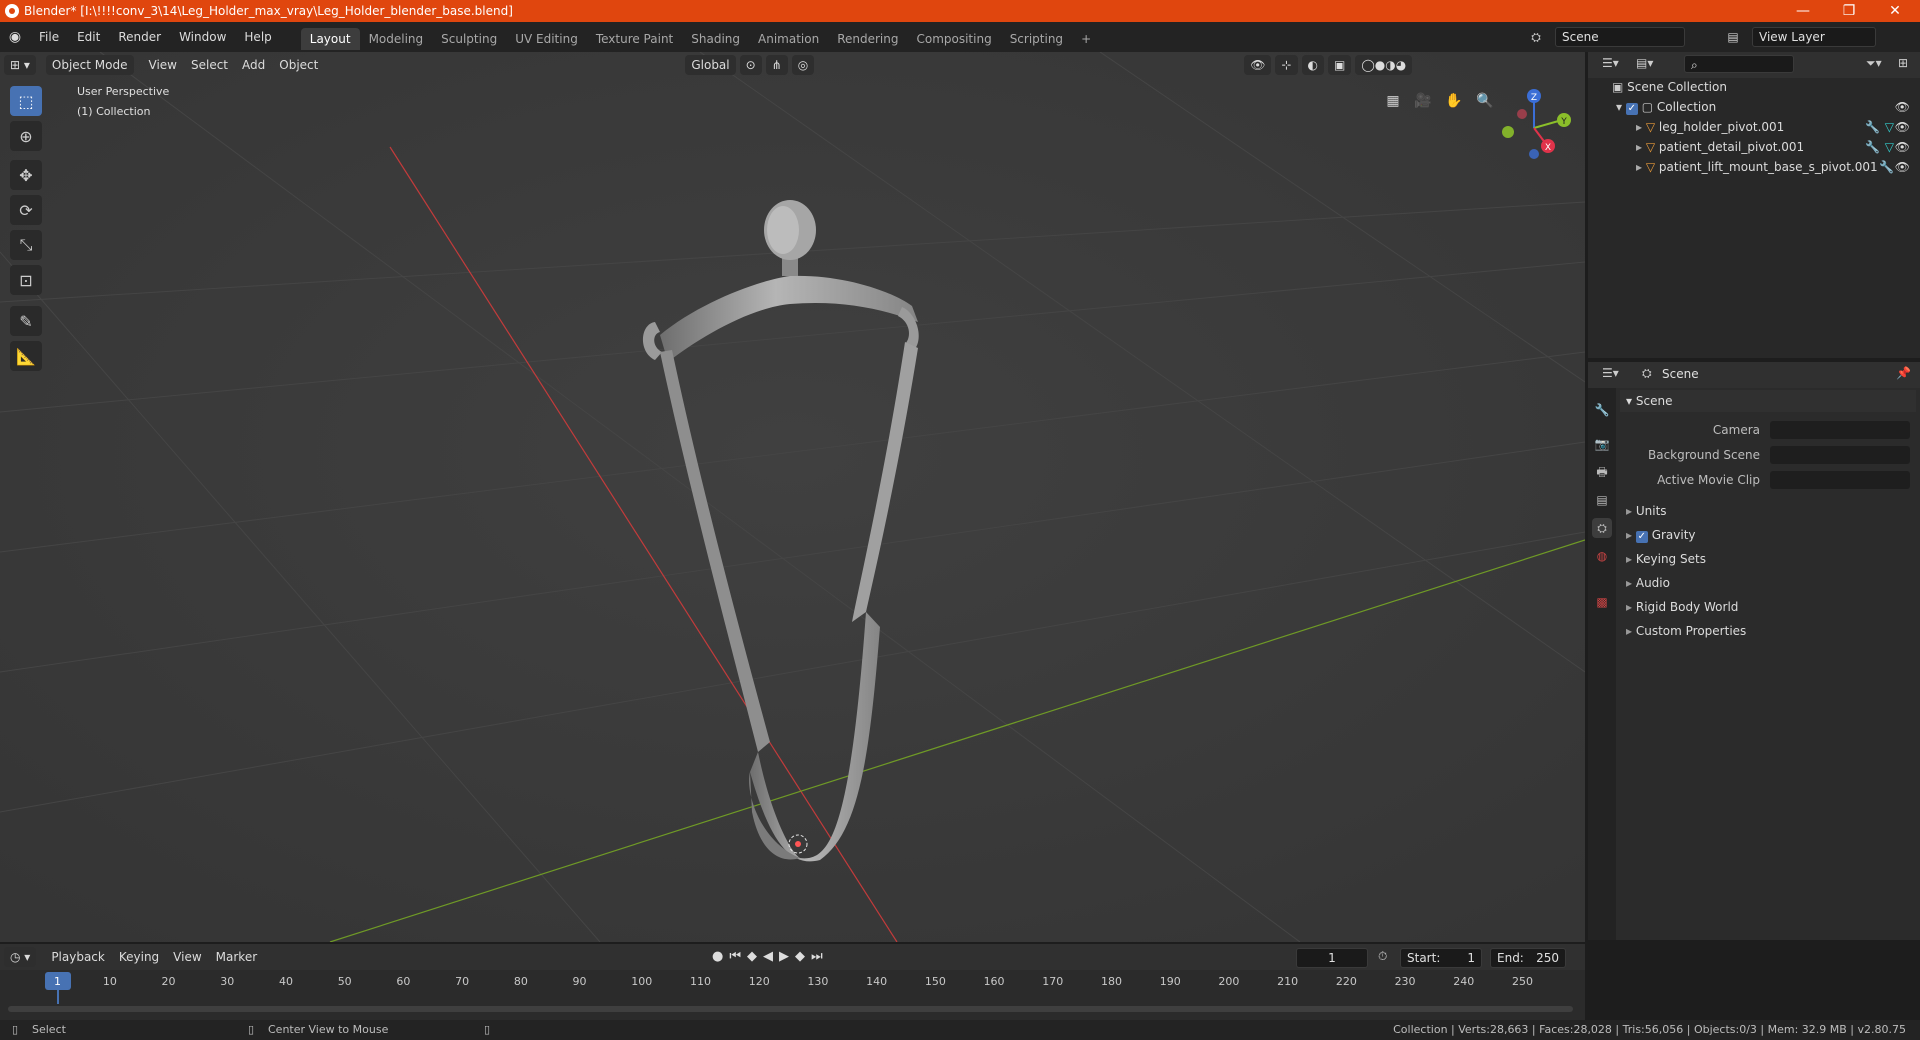 The image size is (1920, 1040). What do you see at coordinates (26, 280) in the screenshot?
I see `transform-tool-icon: ⊡` at bounding box center [26, 280].